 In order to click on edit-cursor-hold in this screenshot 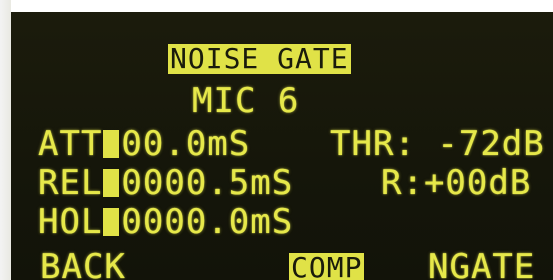, I will do `click(111, 222)`.